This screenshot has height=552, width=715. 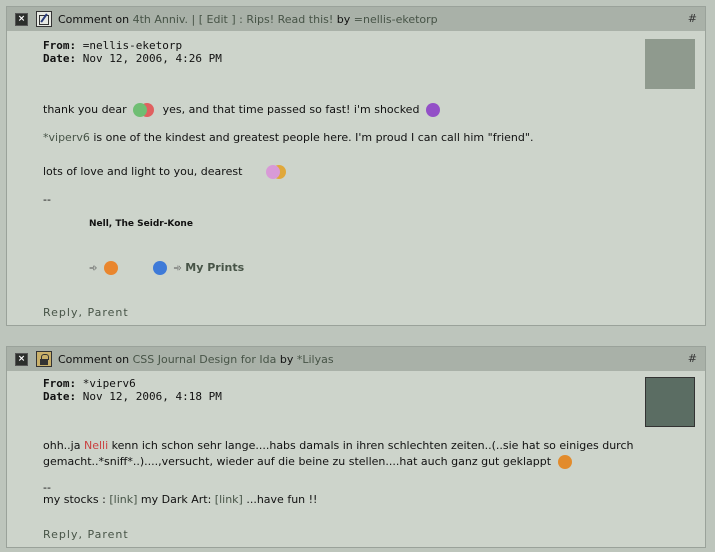 What do you see at coordinates (85, 109) in the screenshot?
I see `text: thank you dear` at bounding box center [85, 109].